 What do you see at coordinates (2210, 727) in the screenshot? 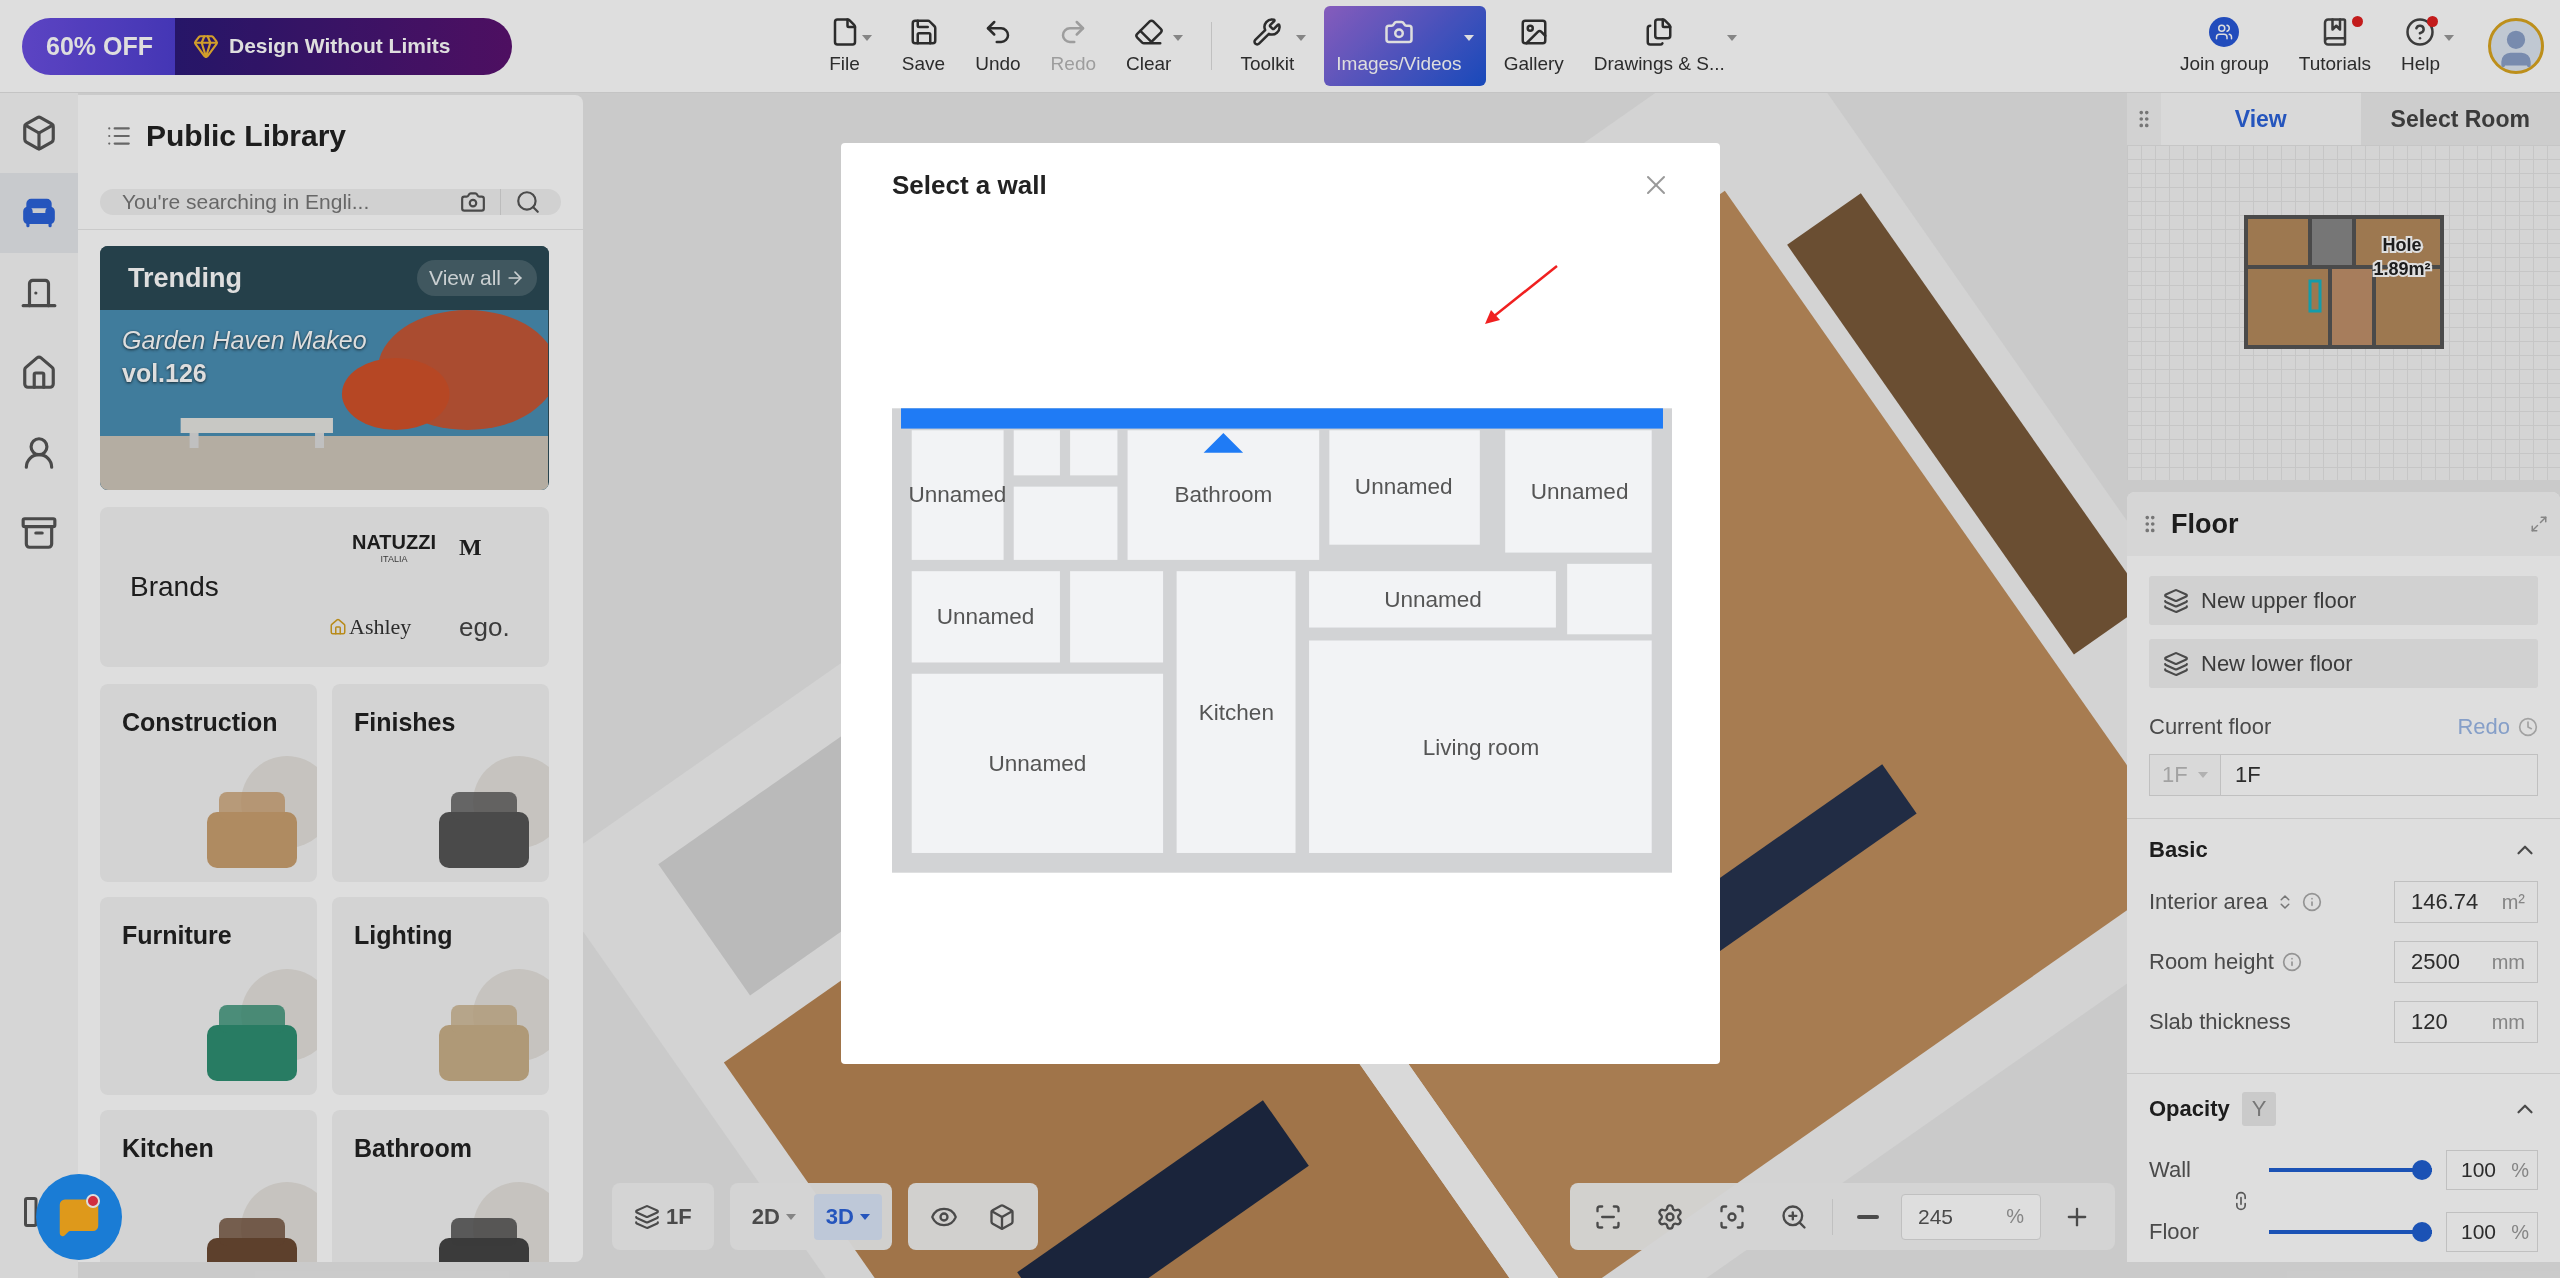
I see `field-label: Current floor` at bounding box center [2210, 727].